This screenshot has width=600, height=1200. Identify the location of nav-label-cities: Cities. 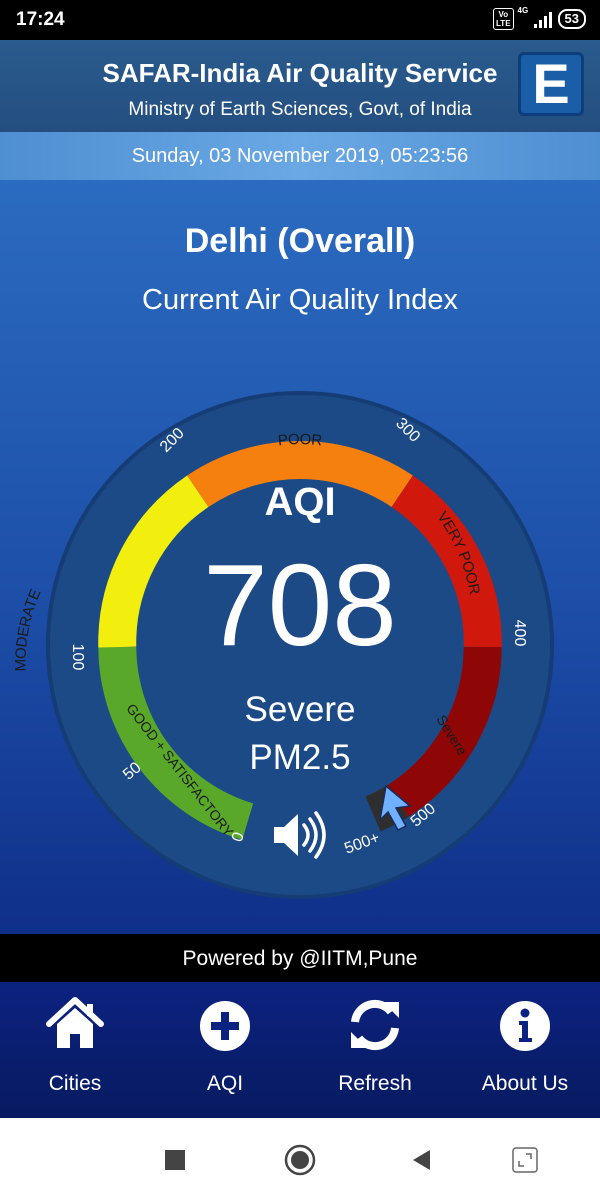
(75, 1083).